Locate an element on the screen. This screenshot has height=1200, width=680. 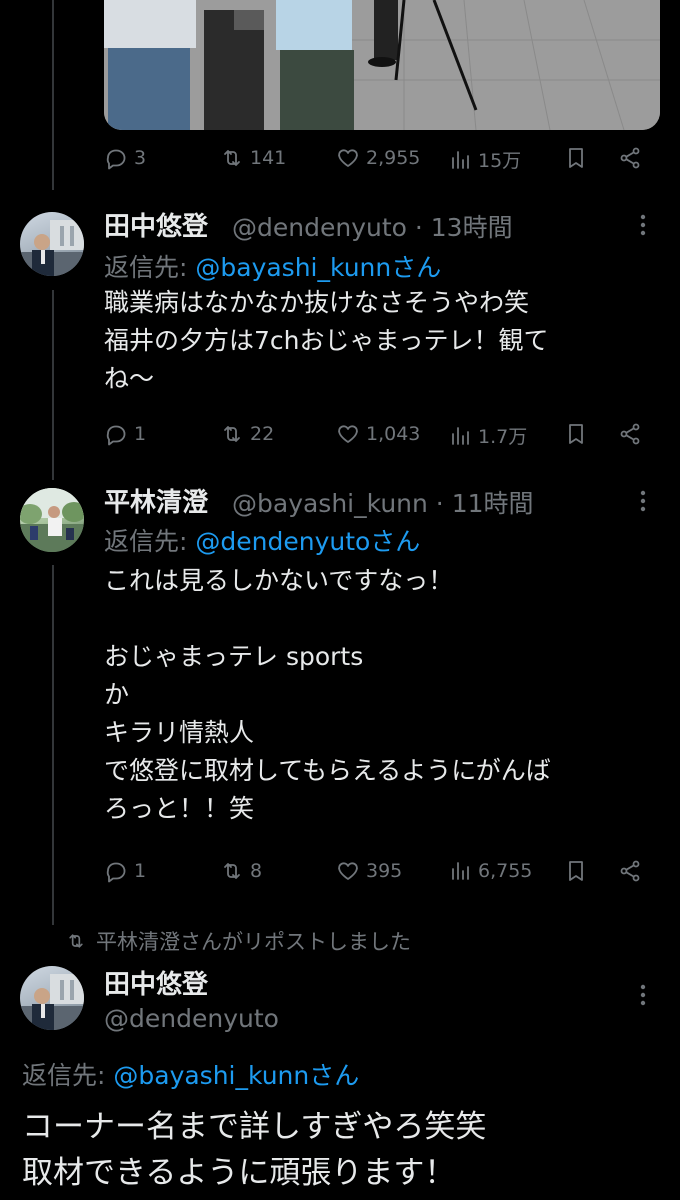
tweet-media-image is located at coordinates (382, 65).